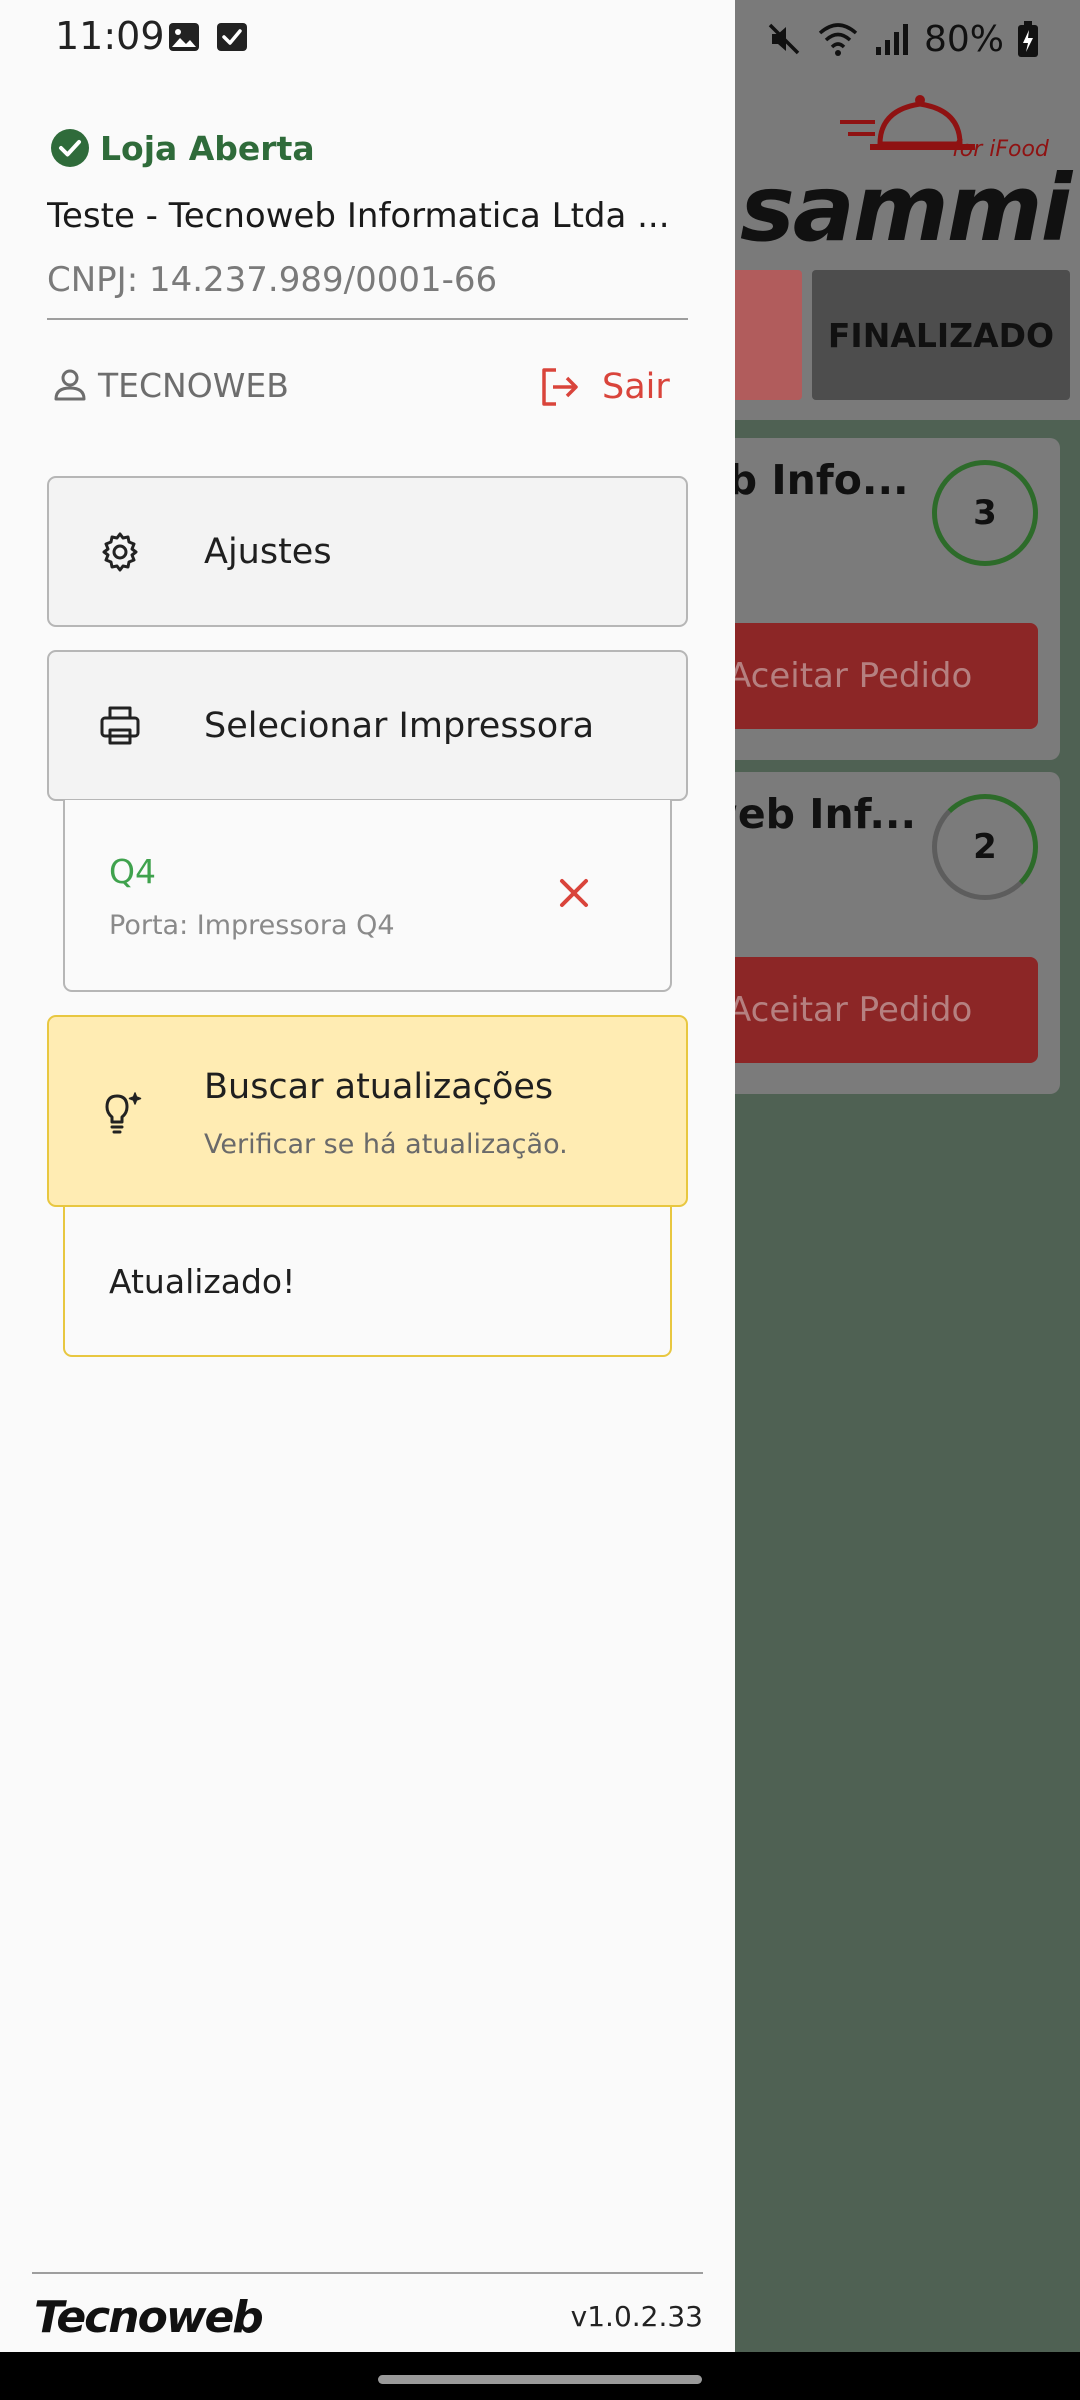 This screenshot has width=1080, height=2400. I want to click on system-nav-bar, so click(540, 2376).